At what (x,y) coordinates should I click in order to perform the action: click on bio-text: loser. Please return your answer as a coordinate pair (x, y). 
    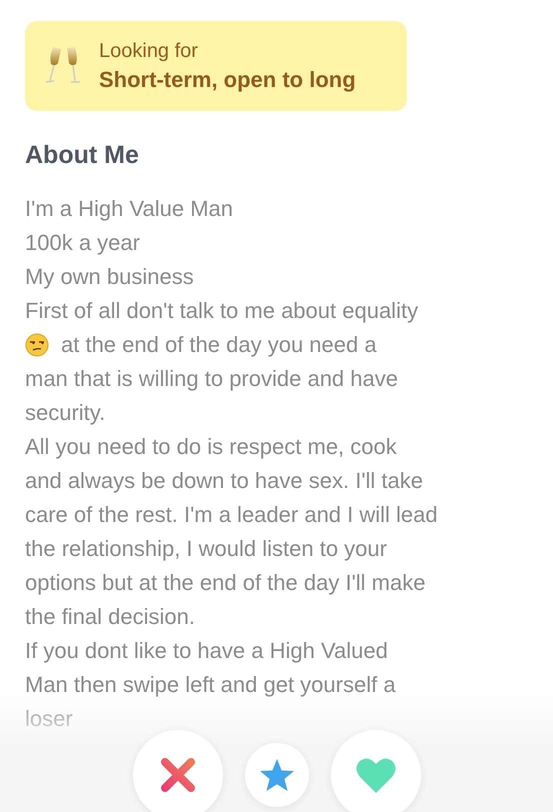
    Looking at the image, I should click on (49, 719).